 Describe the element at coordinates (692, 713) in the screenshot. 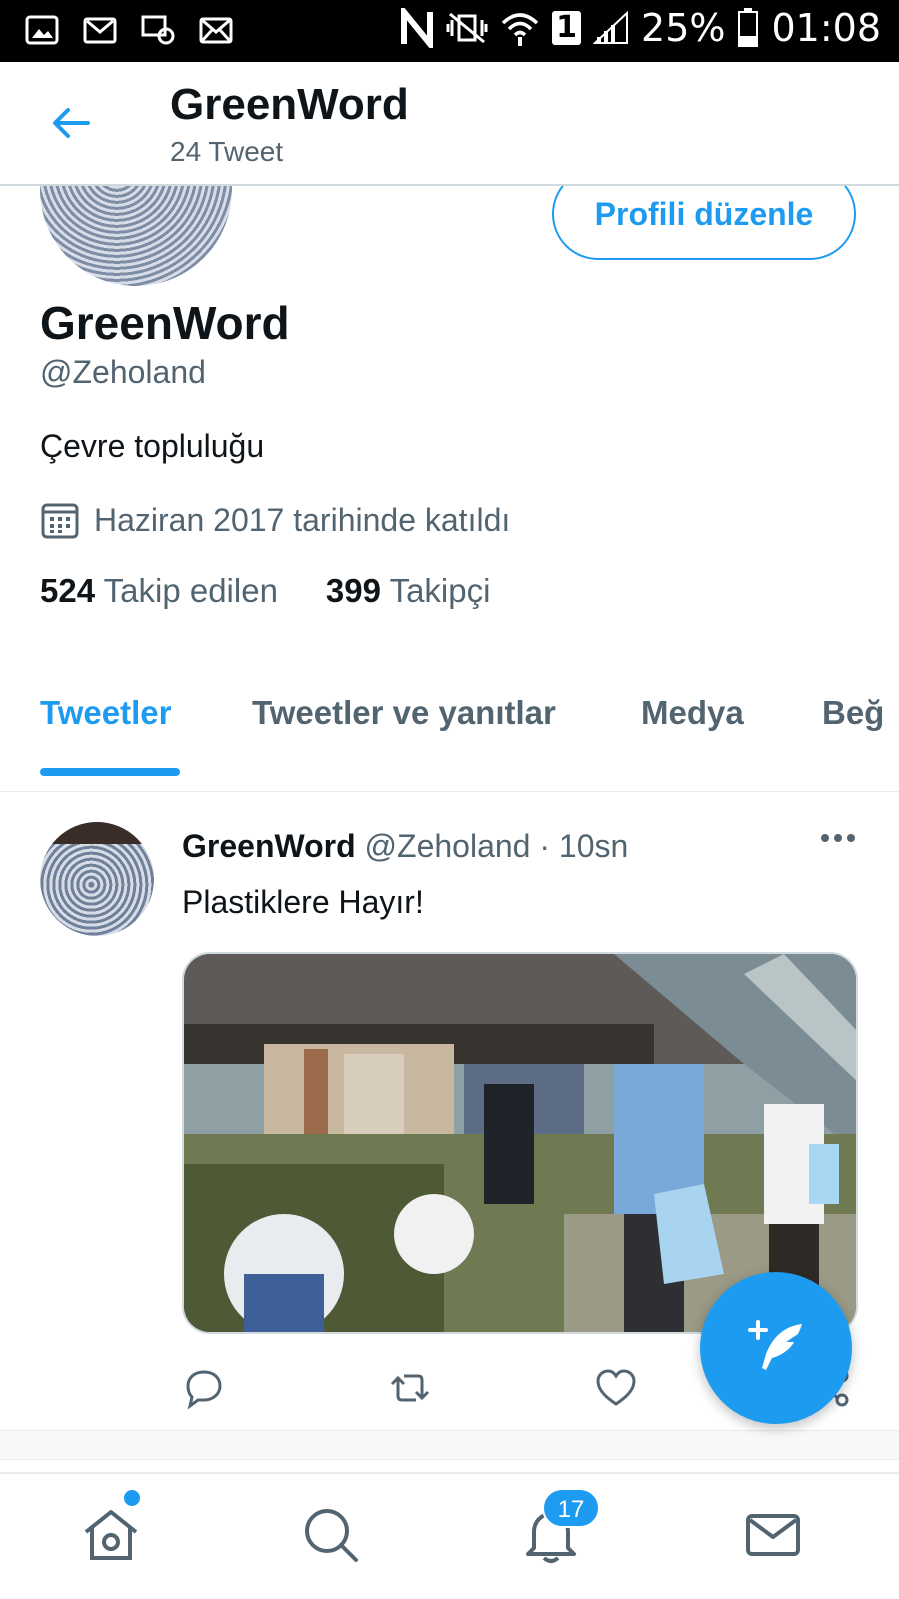

I see `tab-media: Medya` at that location.